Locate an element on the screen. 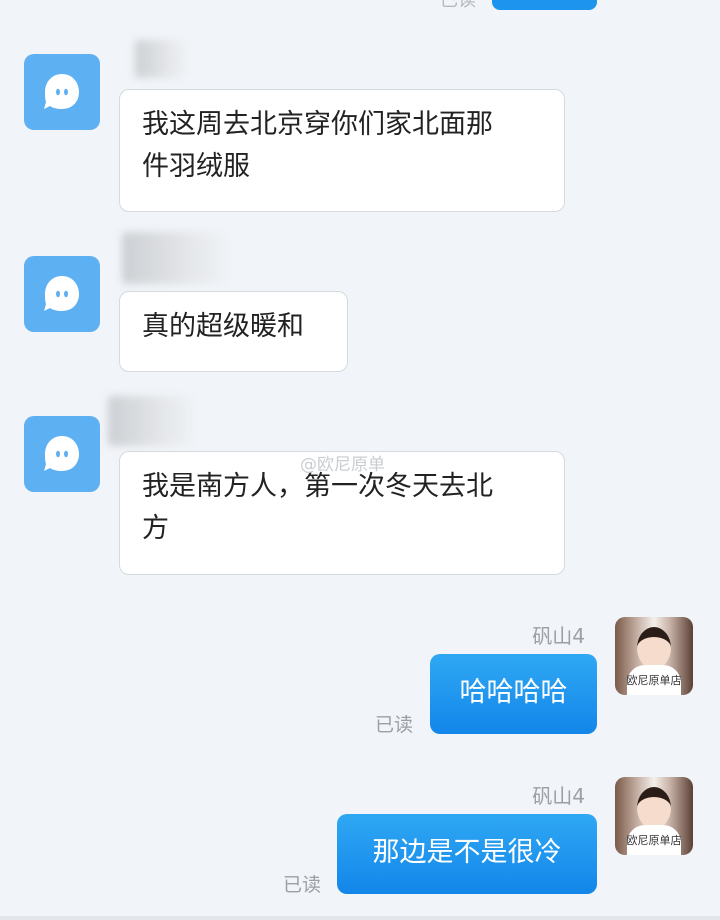 Image resolution: width=720 pixels, height=920 pixels. incoming-message-bubble: 真的超级暖和 is located at coordinates (233, 331).